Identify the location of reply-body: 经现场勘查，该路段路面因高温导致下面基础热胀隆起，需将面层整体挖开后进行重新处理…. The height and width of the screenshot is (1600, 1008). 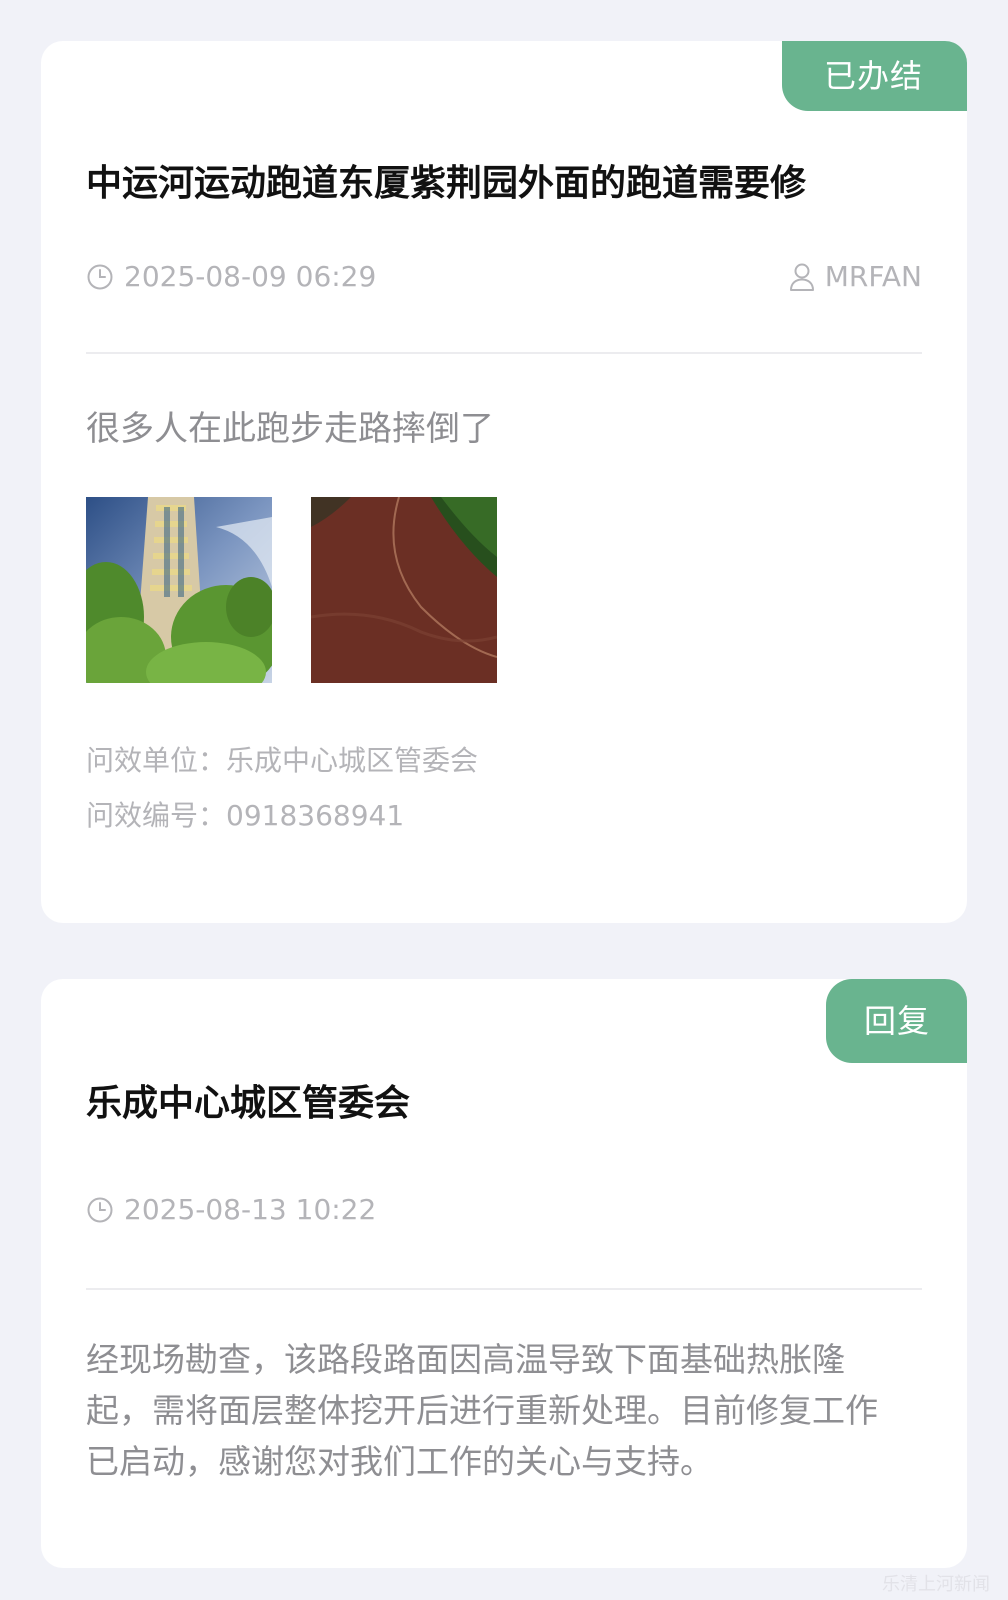
(482, 1410).